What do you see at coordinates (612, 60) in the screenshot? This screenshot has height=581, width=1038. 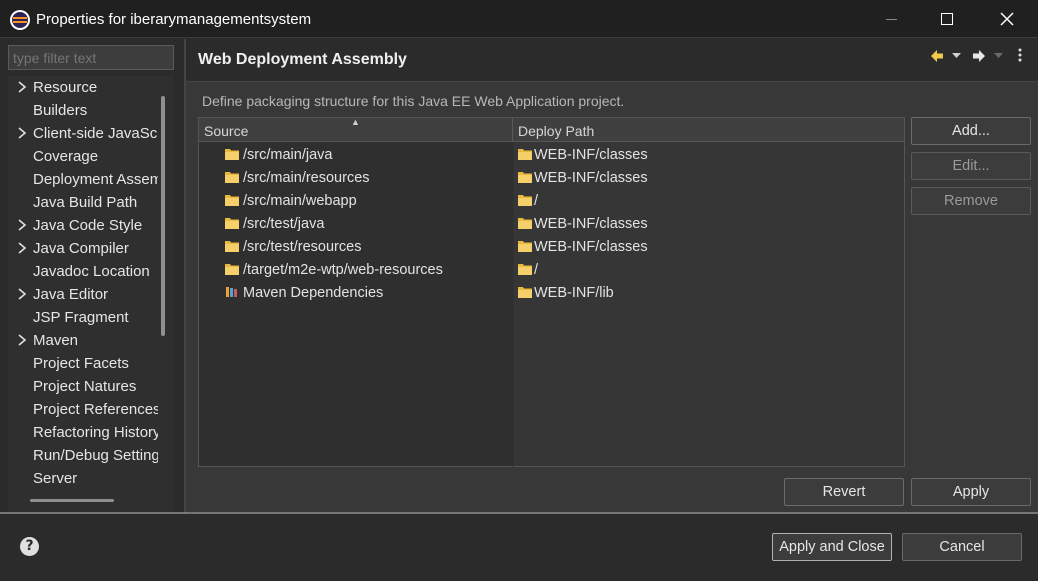 I see `page-header: Web Deployment Assembly` at bounding box center [612, 60].